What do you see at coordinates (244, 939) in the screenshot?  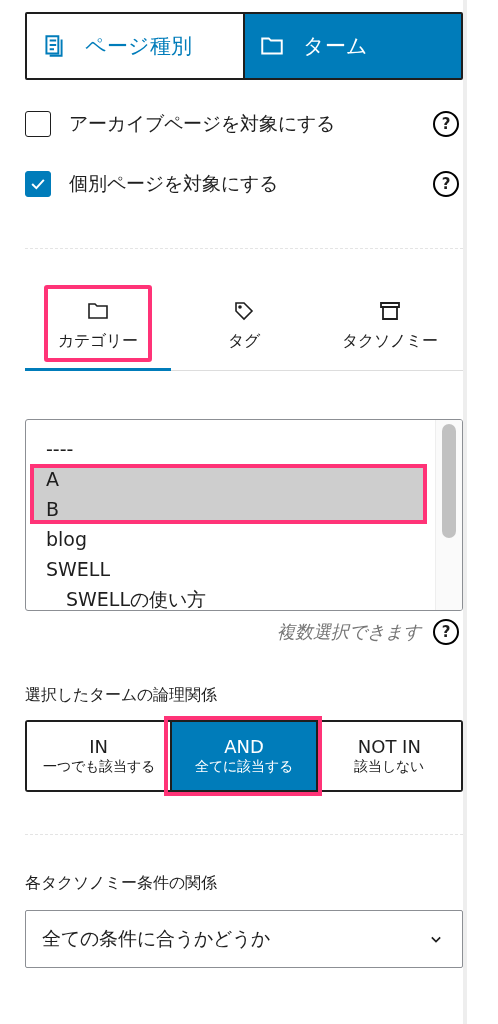 I see `relation-select: 全ての条件に合うかどうか` at bounding box center [244, 939].